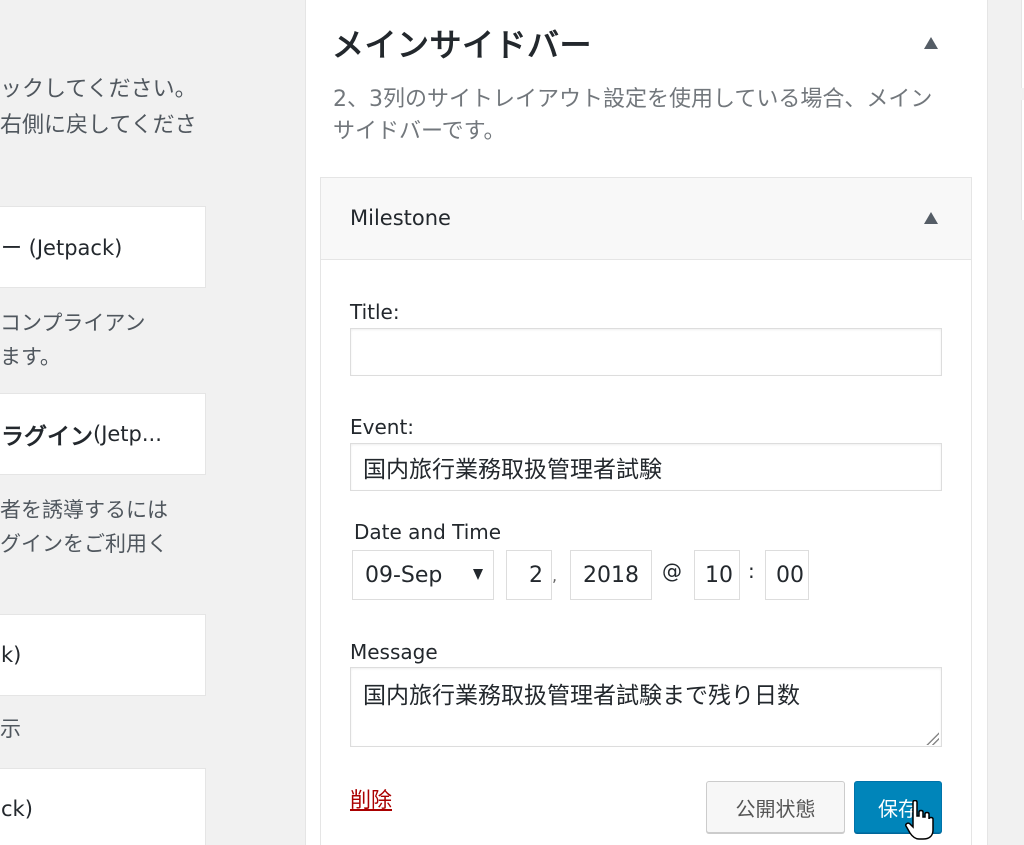 Image resolution: width=1024 pixels, height=845 pixels. Describe the element at coordinates (932, 738) in the screenshot. I see `resize-handle-icon` at that location.